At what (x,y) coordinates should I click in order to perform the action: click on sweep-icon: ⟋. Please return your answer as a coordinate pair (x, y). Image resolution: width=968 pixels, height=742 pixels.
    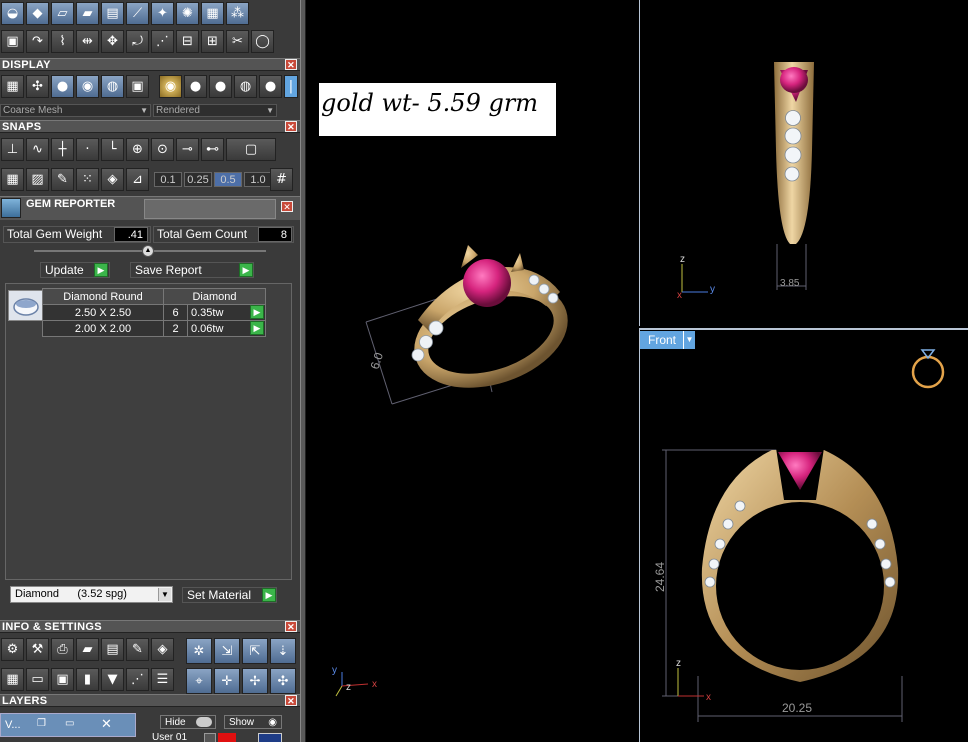
    Looking at the image, I should click on (137, 13).